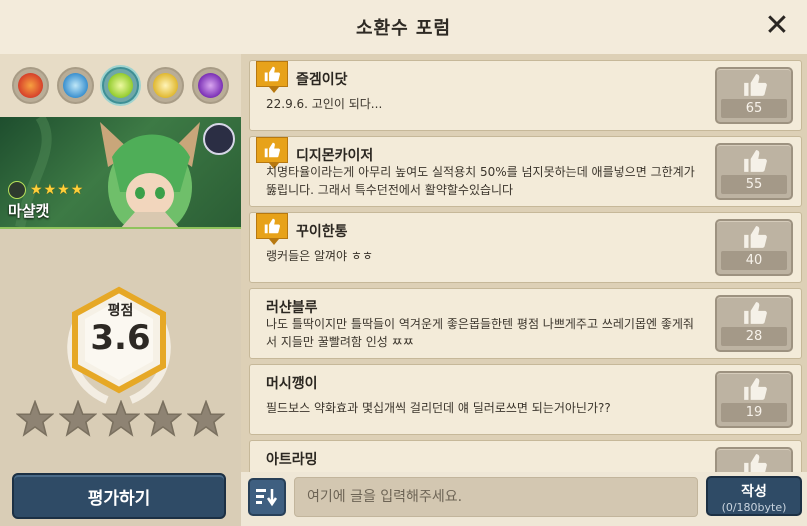 The image size is (807, 526). What do you see at coordinates (754, 184) in the screenshot?
I see `like-count: 55` at bounding box center [754, 184].